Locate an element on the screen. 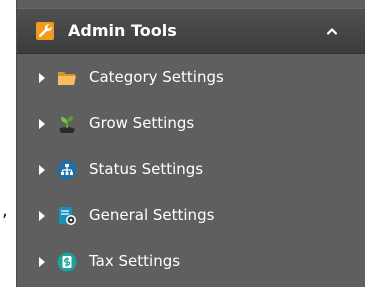 This screenshot has width=368, height=287. menu-item-label: Category Settings is located at coordinates (156, 77).